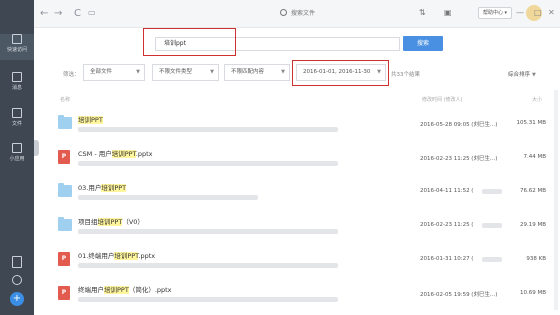  I want to click on match-dropdown-value: 不限匹配内容, so click(248, 72).